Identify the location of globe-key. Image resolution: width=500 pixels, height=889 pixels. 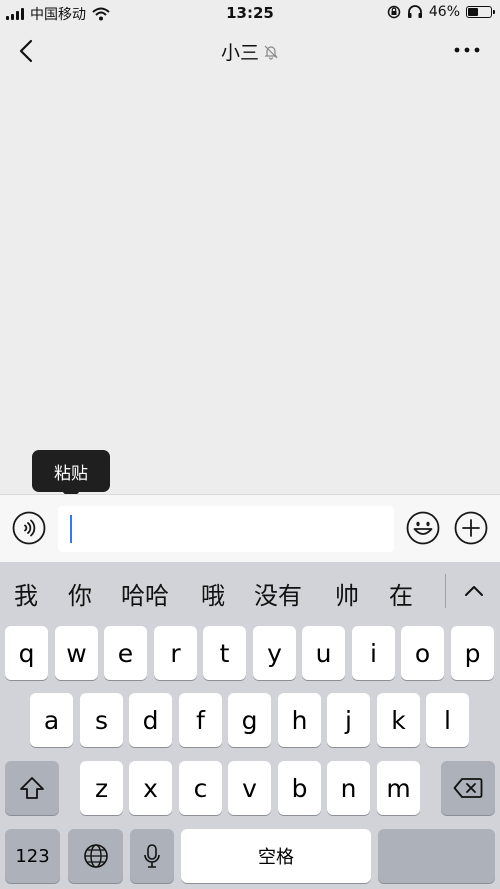
(95, 856).